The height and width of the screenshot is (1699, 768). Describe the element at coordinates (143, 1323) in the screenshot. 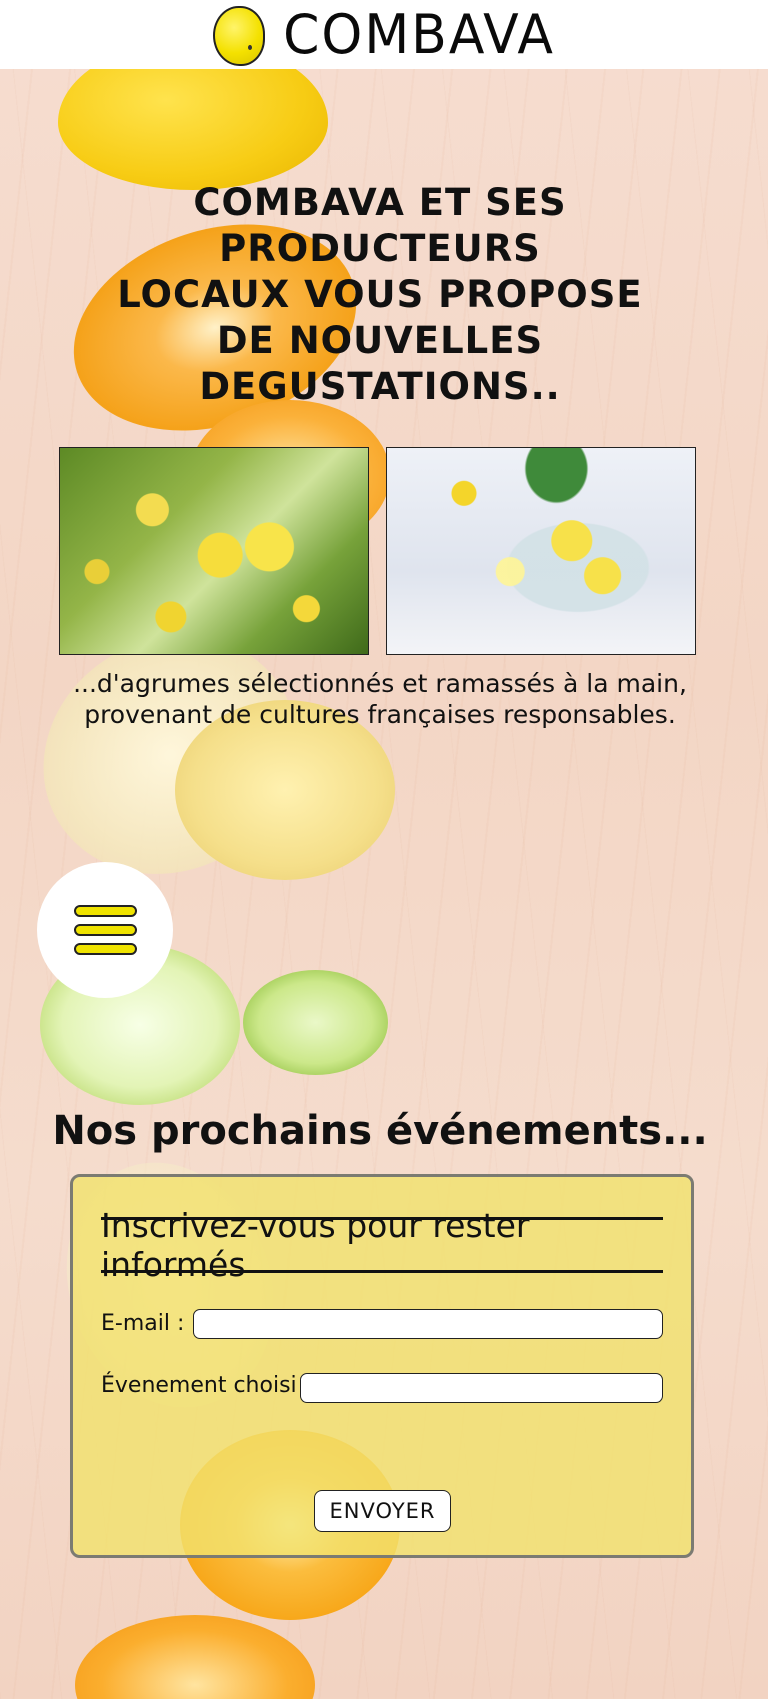

I see `email-label: E-mail :` at that location.